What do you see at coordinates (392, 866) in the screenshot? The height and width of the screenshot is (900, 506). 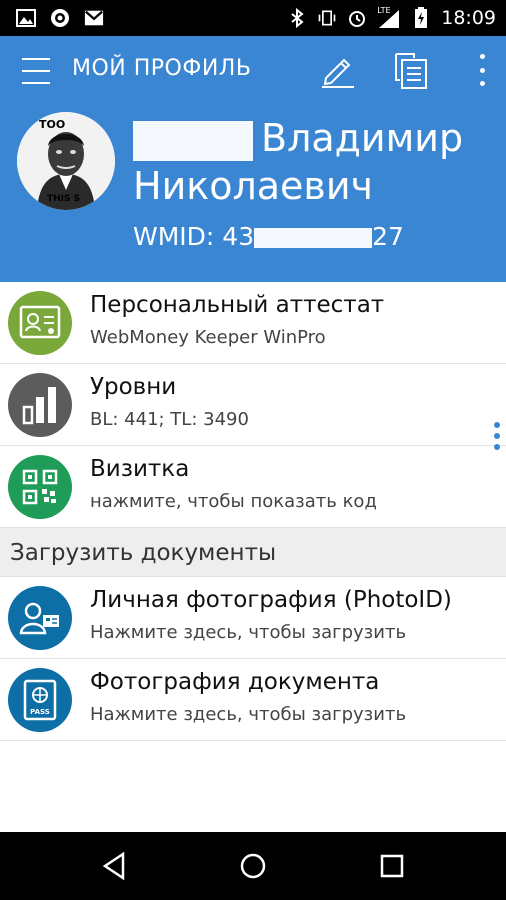 I see `recents-icon` at bounding box center [392, 866].